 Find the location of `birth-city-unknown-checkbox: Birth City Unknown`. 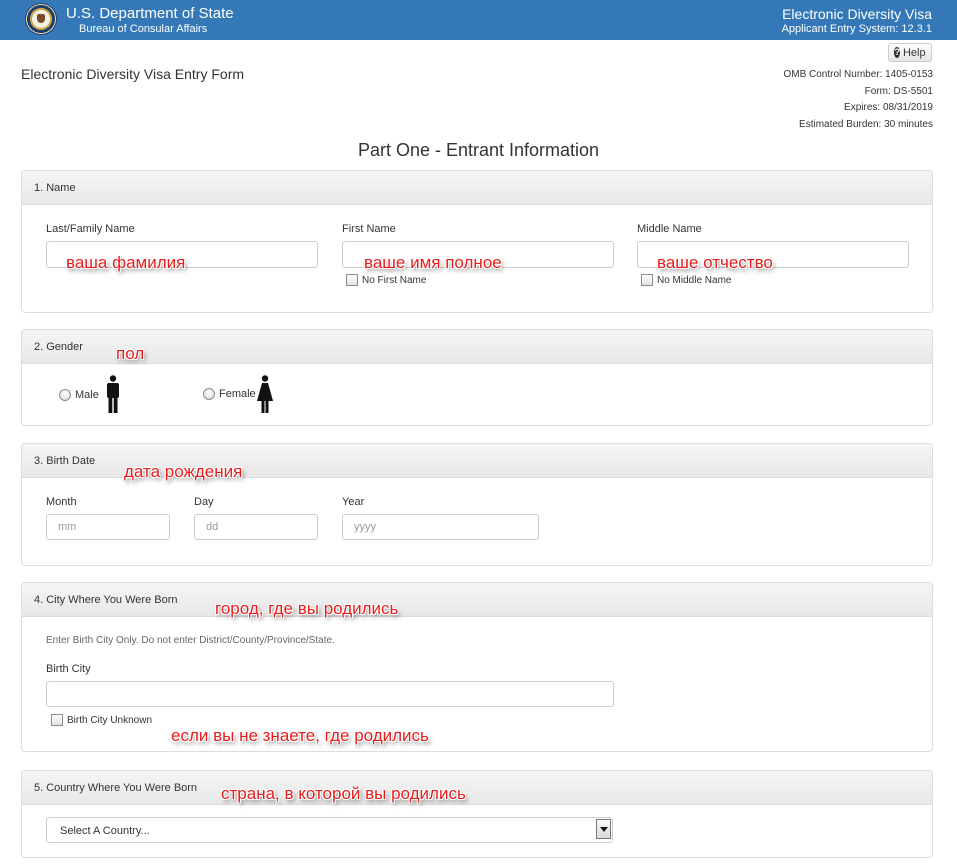

birth-city-unknown-checkbox: Birth City Unknown is located at coordinates (101, 720).